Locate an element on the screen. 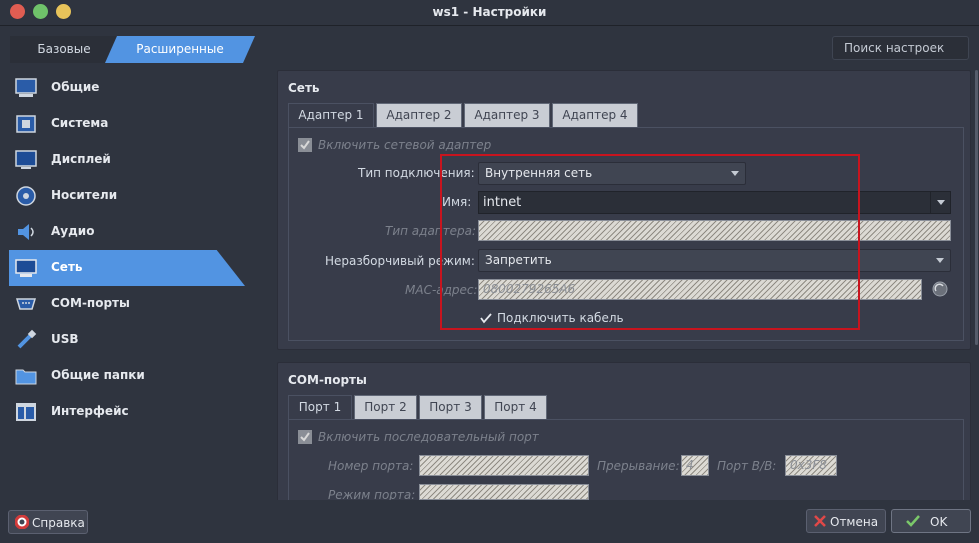  help-button: Справка is located at coordinates (48, 522).